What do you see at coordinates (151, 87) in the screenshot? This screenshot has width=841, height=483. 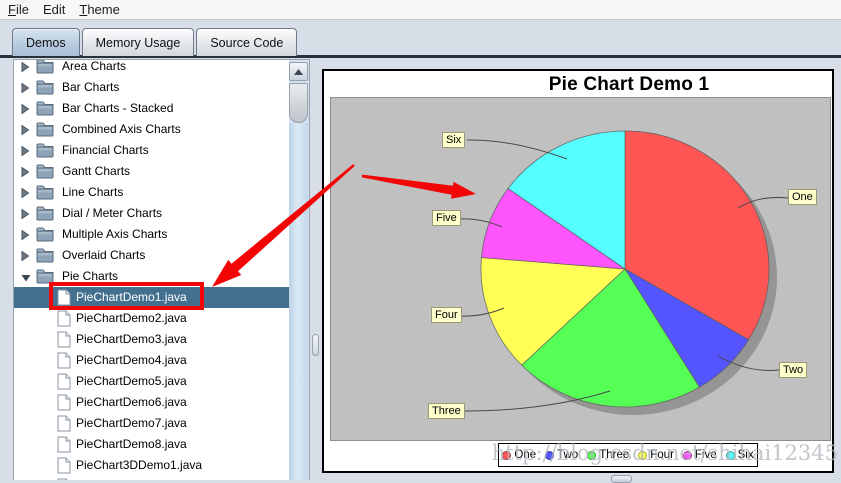 I see `tree-item-bar-charts: Bar Charts` at bounding box center [151, 87].